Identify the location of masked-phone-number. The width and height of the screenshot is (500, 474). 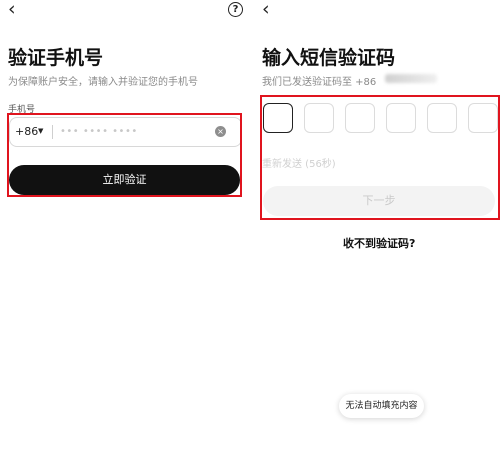
(411, 78).